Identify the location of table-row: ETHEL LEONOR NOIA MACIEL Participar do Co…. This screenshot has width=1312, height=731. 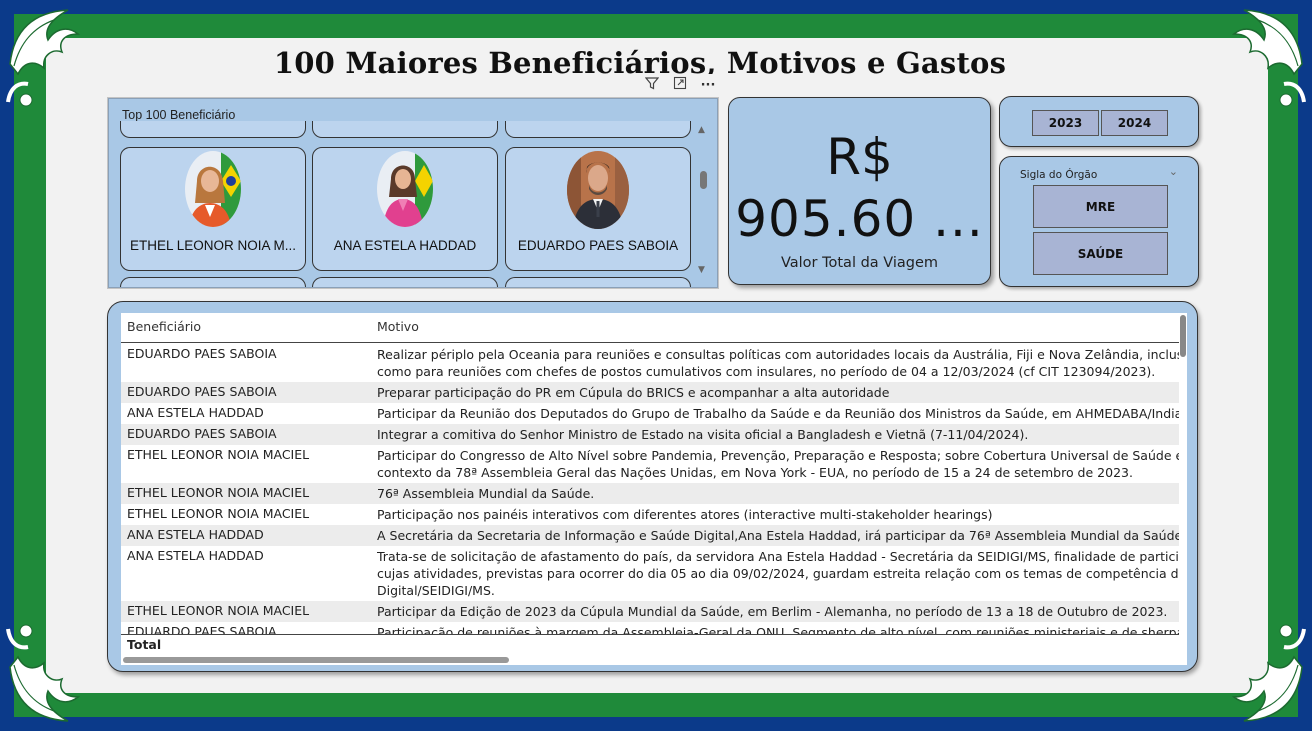
(650, 464).